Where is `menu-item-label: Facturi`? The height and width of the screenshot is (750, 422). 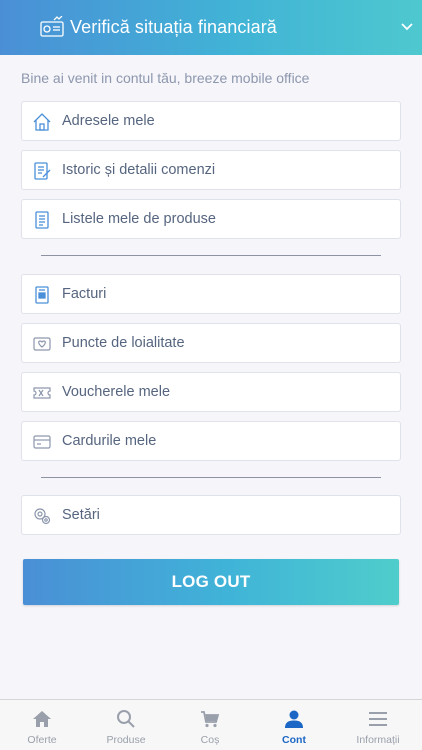
menu-item-label: Facturi is located at coordinates (84, 294).